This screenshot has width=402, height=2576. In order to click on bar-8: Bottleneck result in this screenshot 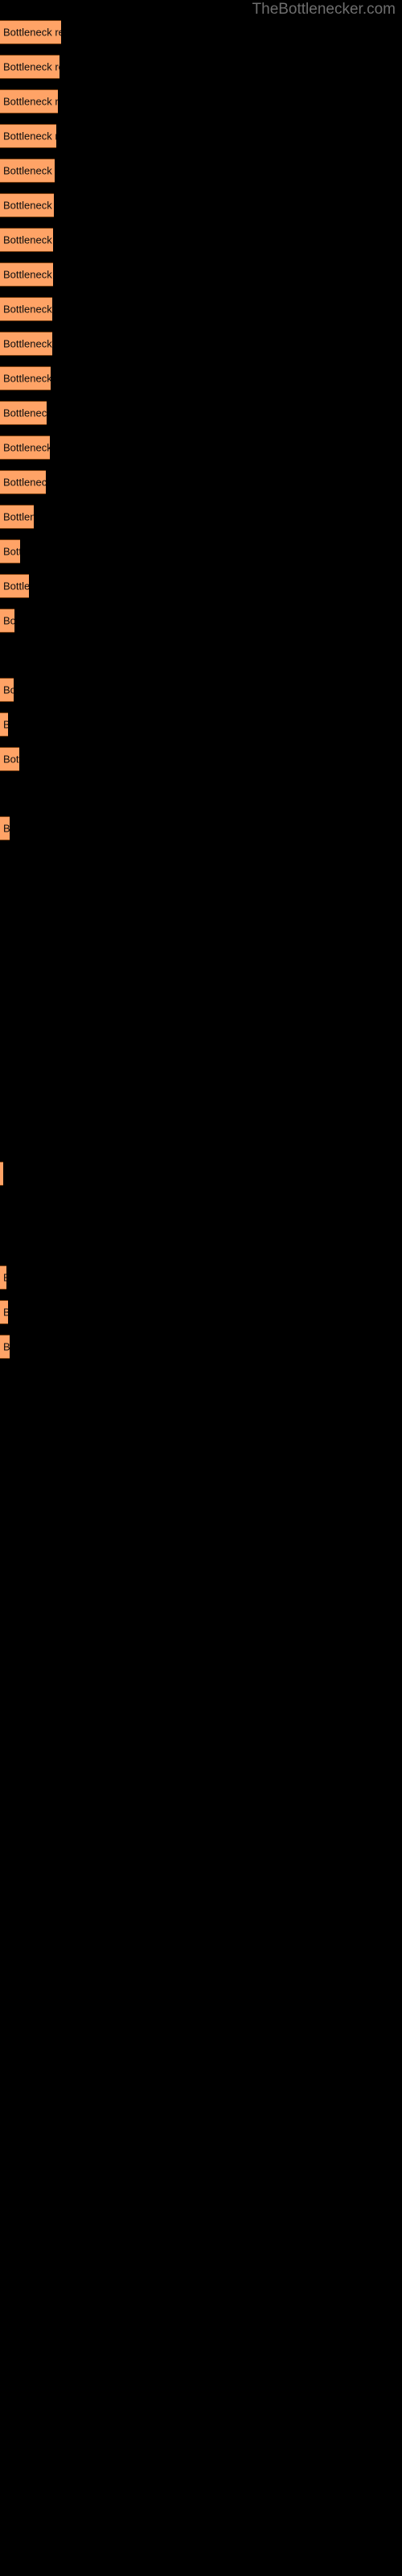, I will do `click(26, 274)`.